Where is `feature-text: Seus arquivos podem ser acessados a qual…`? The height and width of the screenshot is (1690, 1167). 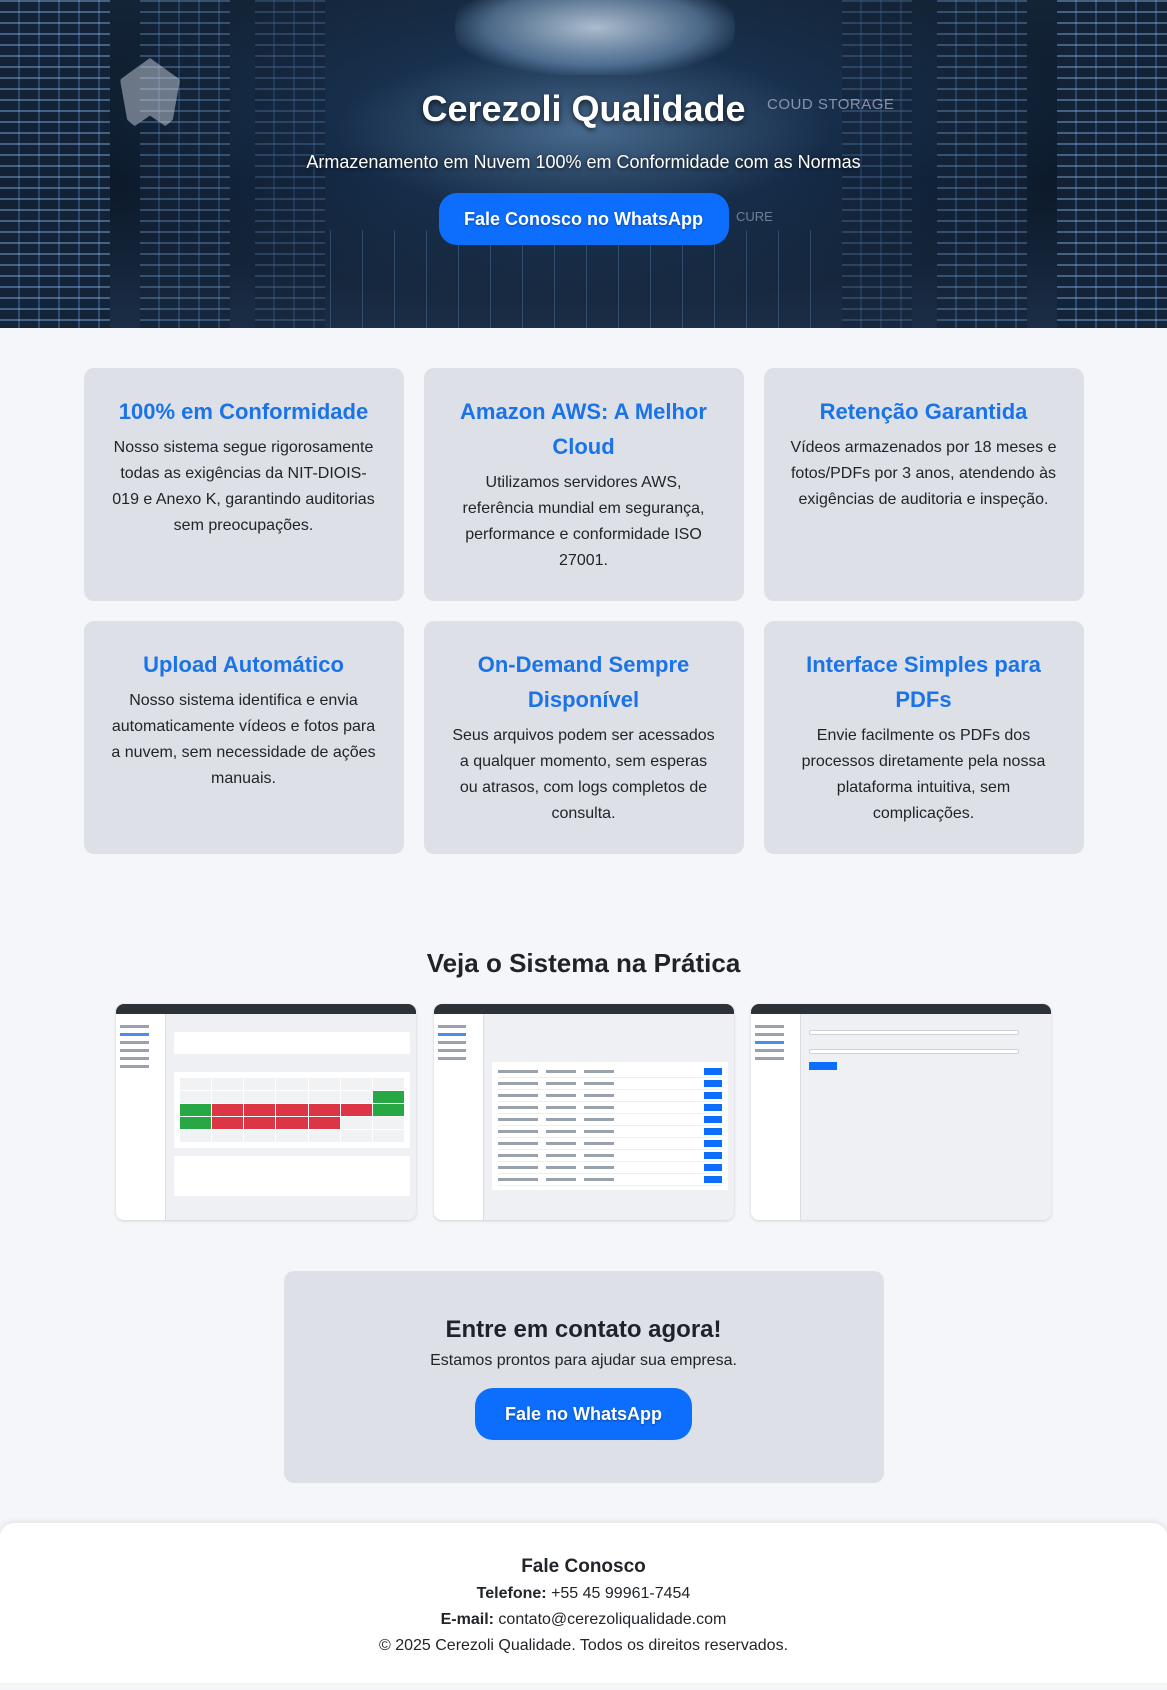
feature-text: Seus arquivos podem ser acessados a qual… is located at coordinates (583, 774).